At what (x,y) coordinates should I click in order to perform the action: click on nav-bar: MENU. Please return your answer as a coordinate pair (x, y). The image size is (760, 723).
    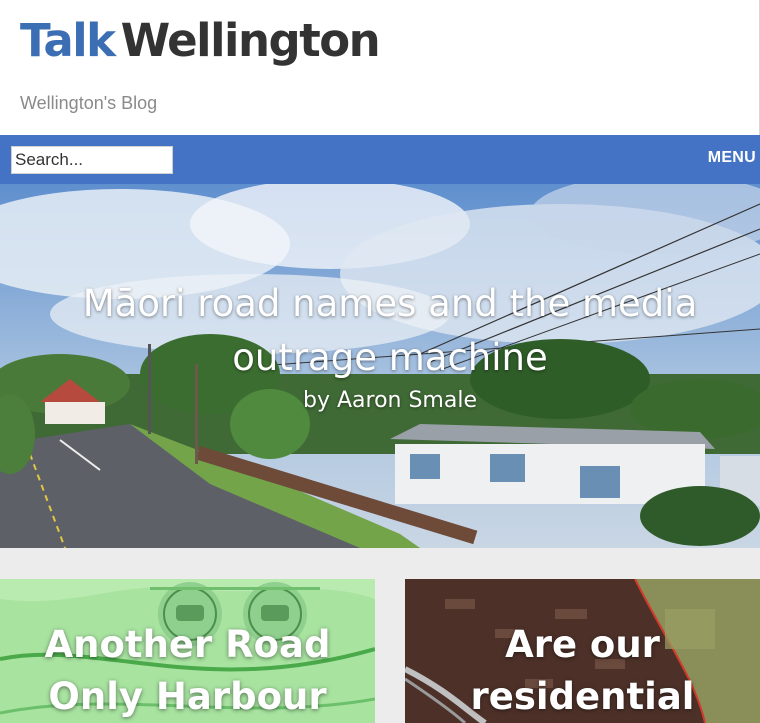
    Looking at the image, I should click on (380, 159).